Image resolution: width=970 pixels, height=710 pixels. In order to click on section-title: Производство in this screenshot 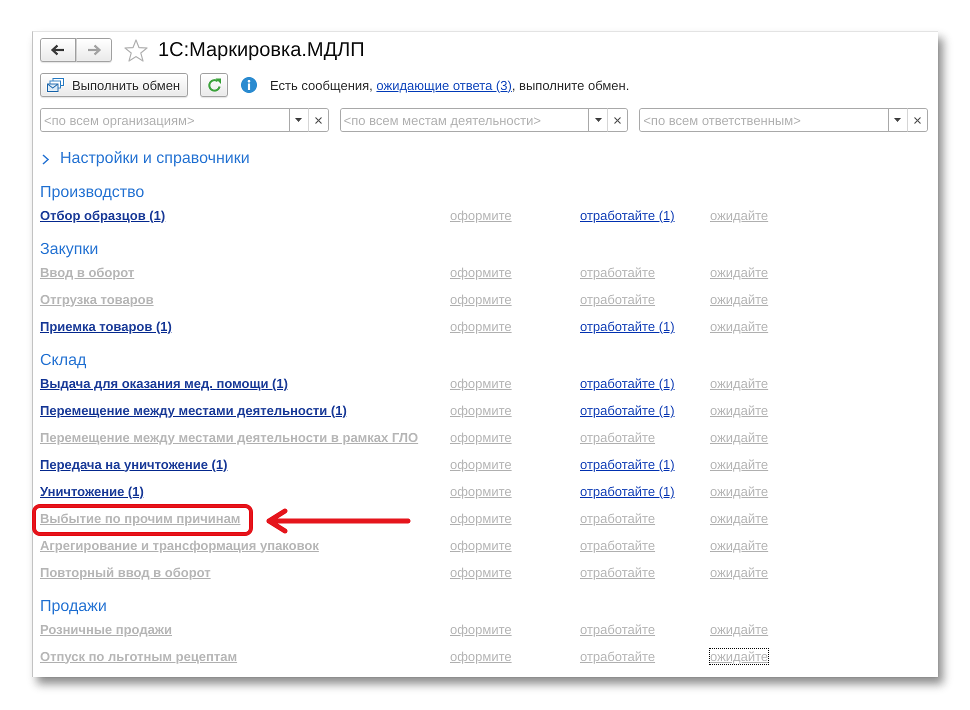, I will do `click(93, 193)`.